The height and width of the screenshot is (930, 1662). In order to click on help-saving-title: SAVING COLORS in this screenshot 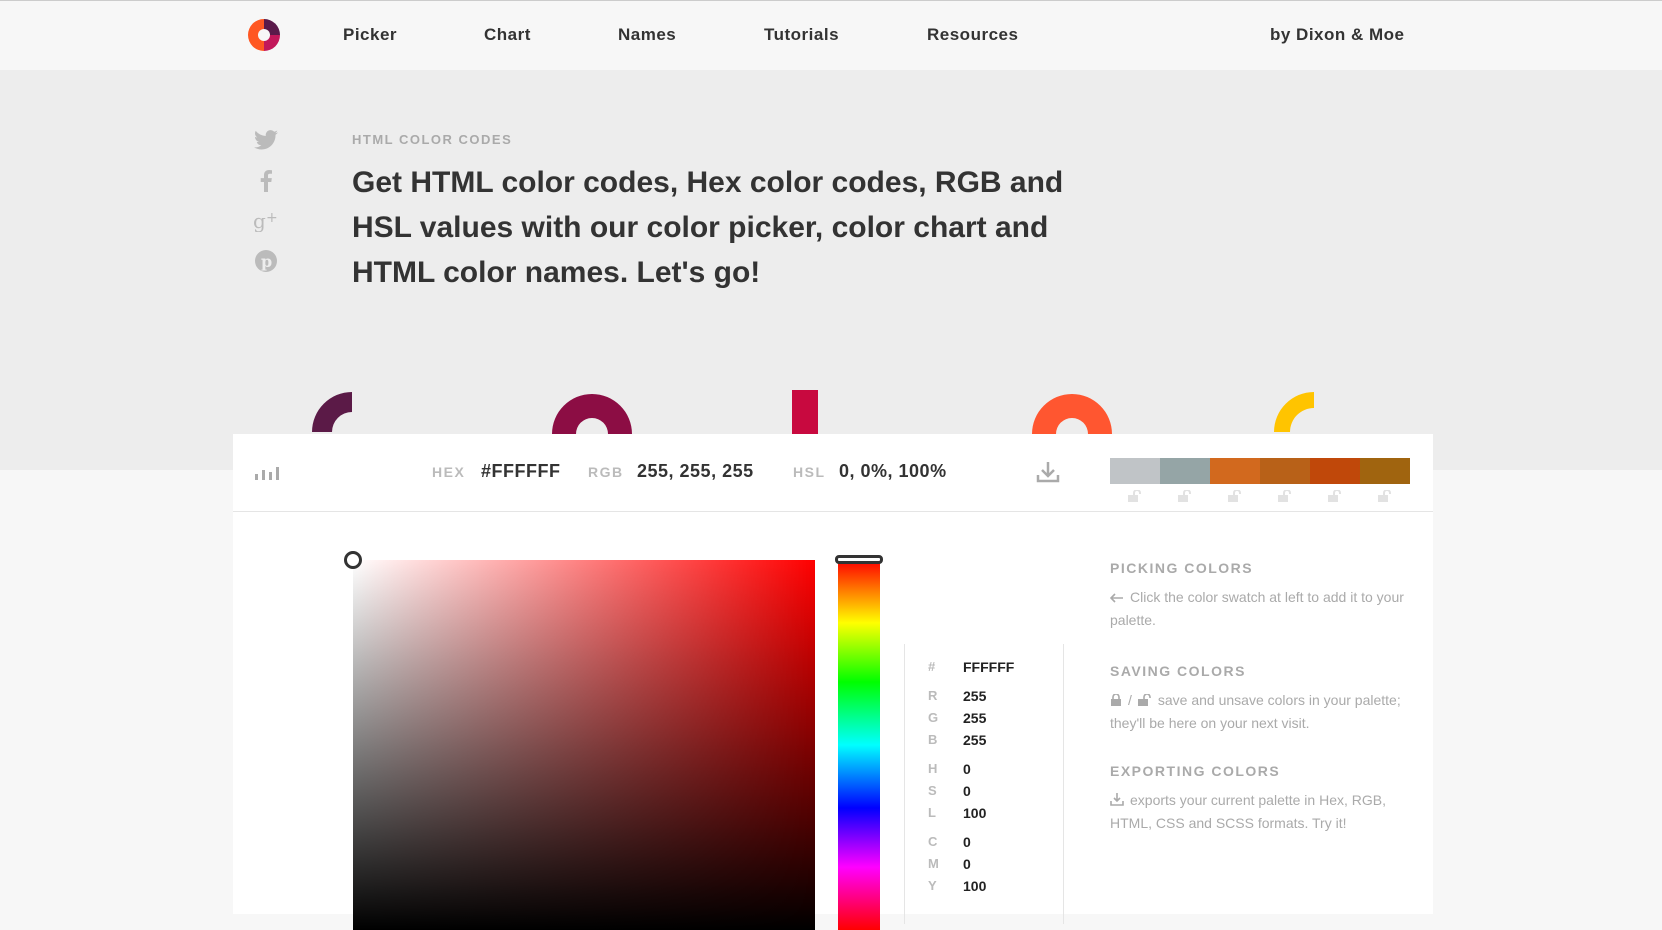, I will do `click(1178, 671)`.